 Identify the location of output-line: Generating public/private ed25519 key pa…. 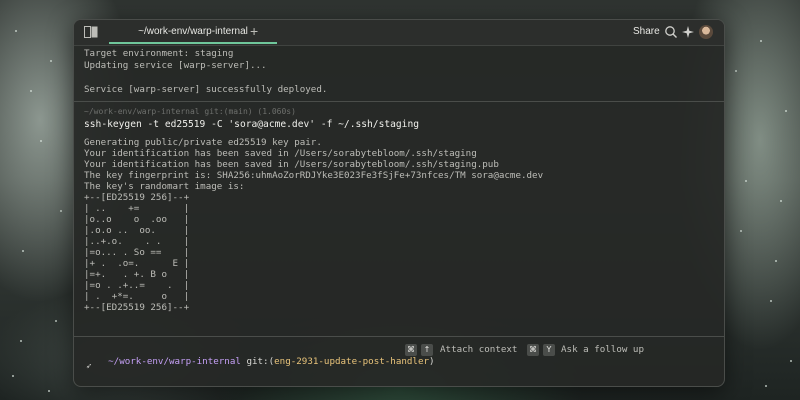
(203, 142).